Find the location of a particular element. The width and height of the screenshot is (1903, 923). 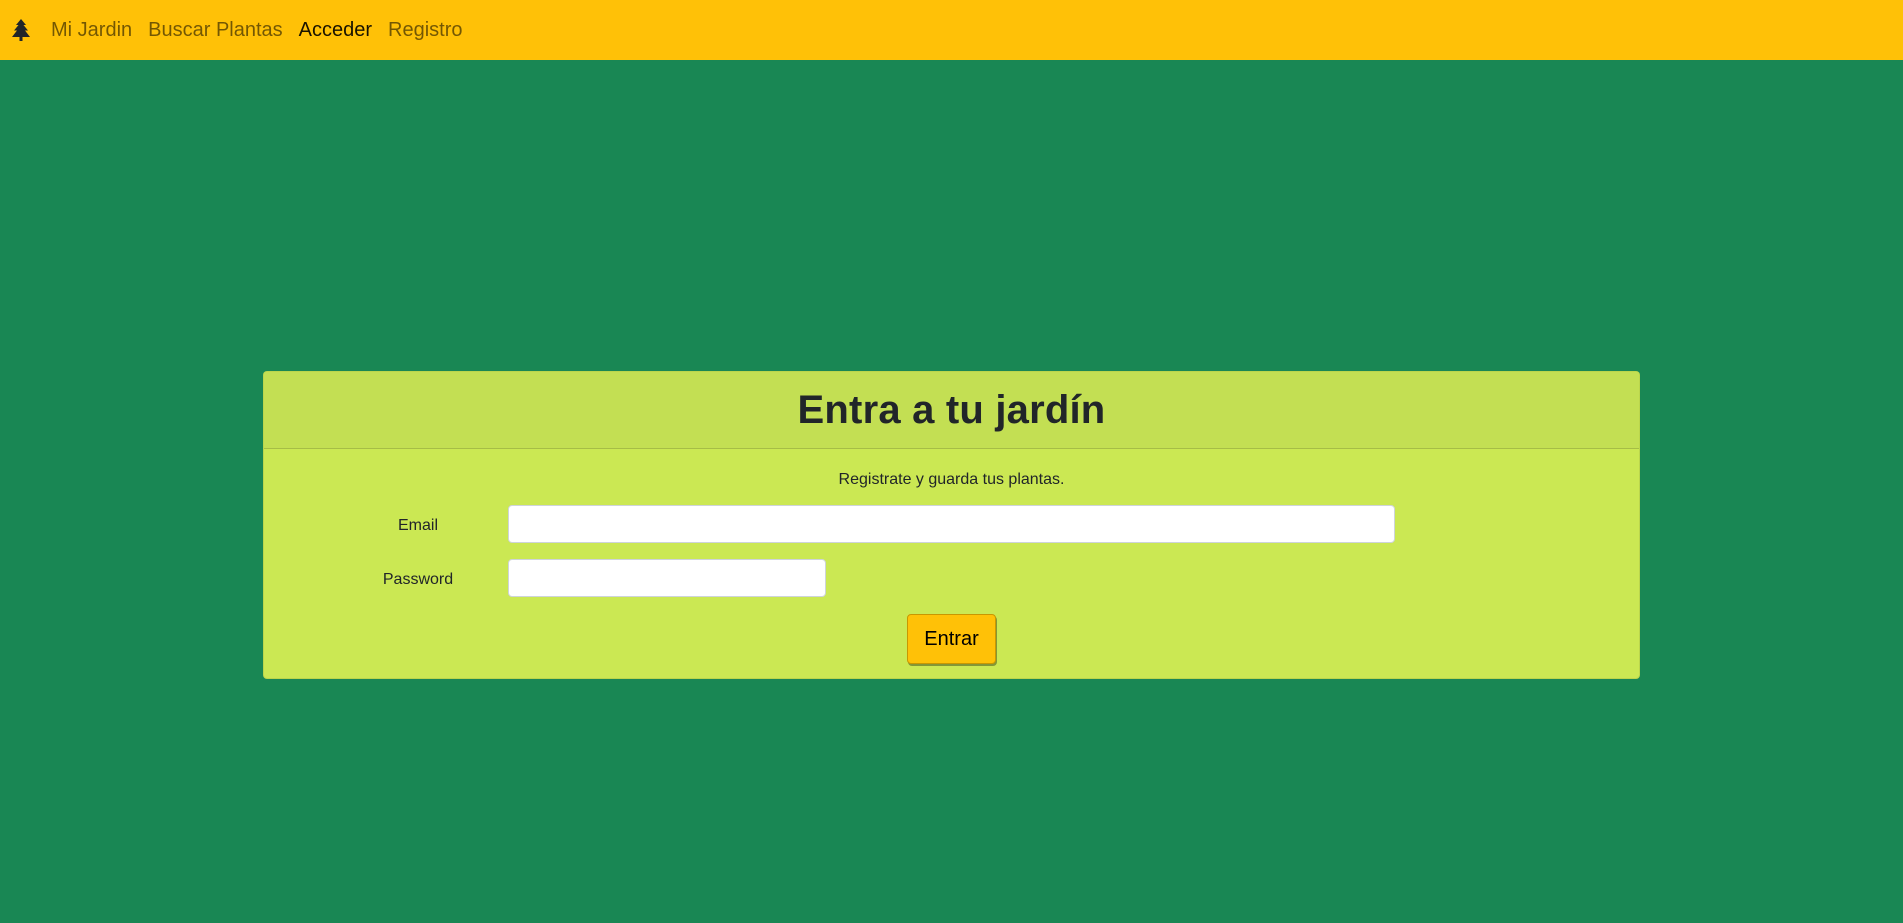

nav-link-buscar-plantas: Buscar Plantas is located at coordinates (215, 30).